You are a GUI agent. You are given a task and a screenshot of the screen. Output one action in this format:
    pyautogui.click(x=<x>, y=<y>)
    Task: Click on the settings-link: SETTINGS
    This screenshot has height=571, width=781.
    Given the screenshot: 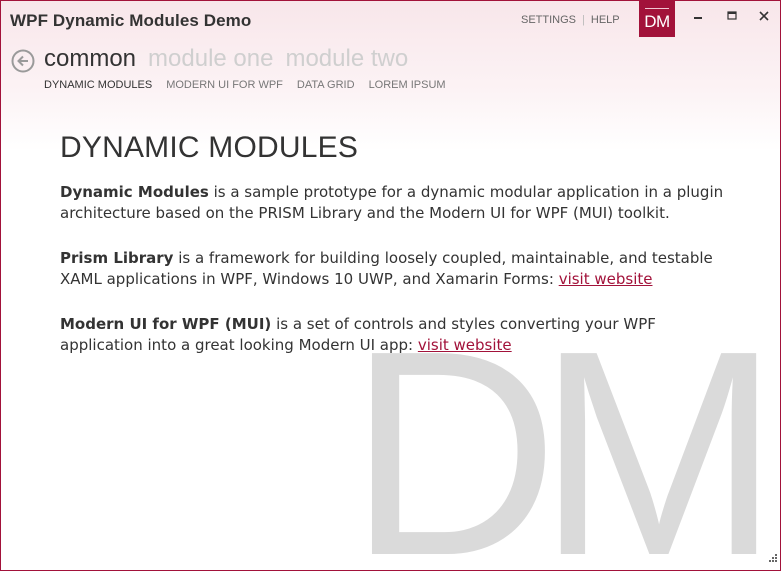 What is the action you would take?
    pyautogui.click(x=548, y=20)
    